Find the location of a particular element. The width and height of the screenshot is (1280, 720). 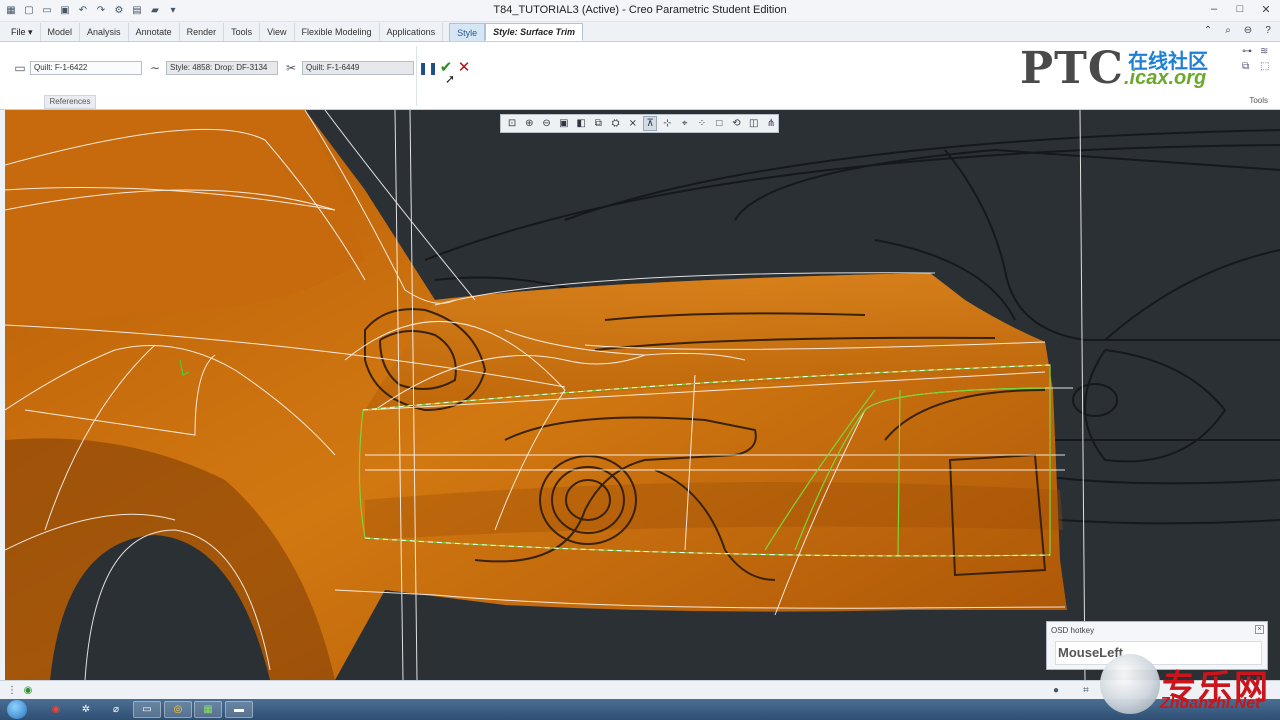

right-tools-group: ⊶ ≋ ⧉ ⬚ is located at coordinates (1257, 59).